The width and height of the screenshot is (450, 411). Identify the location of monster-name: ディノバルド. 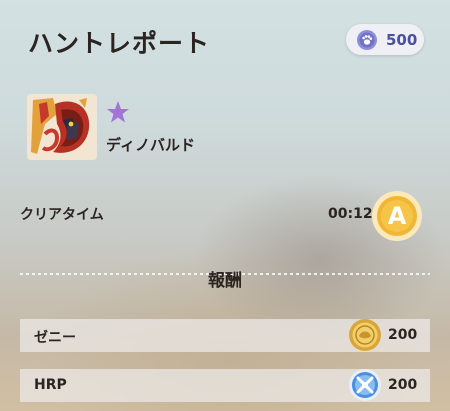
(150, 145).